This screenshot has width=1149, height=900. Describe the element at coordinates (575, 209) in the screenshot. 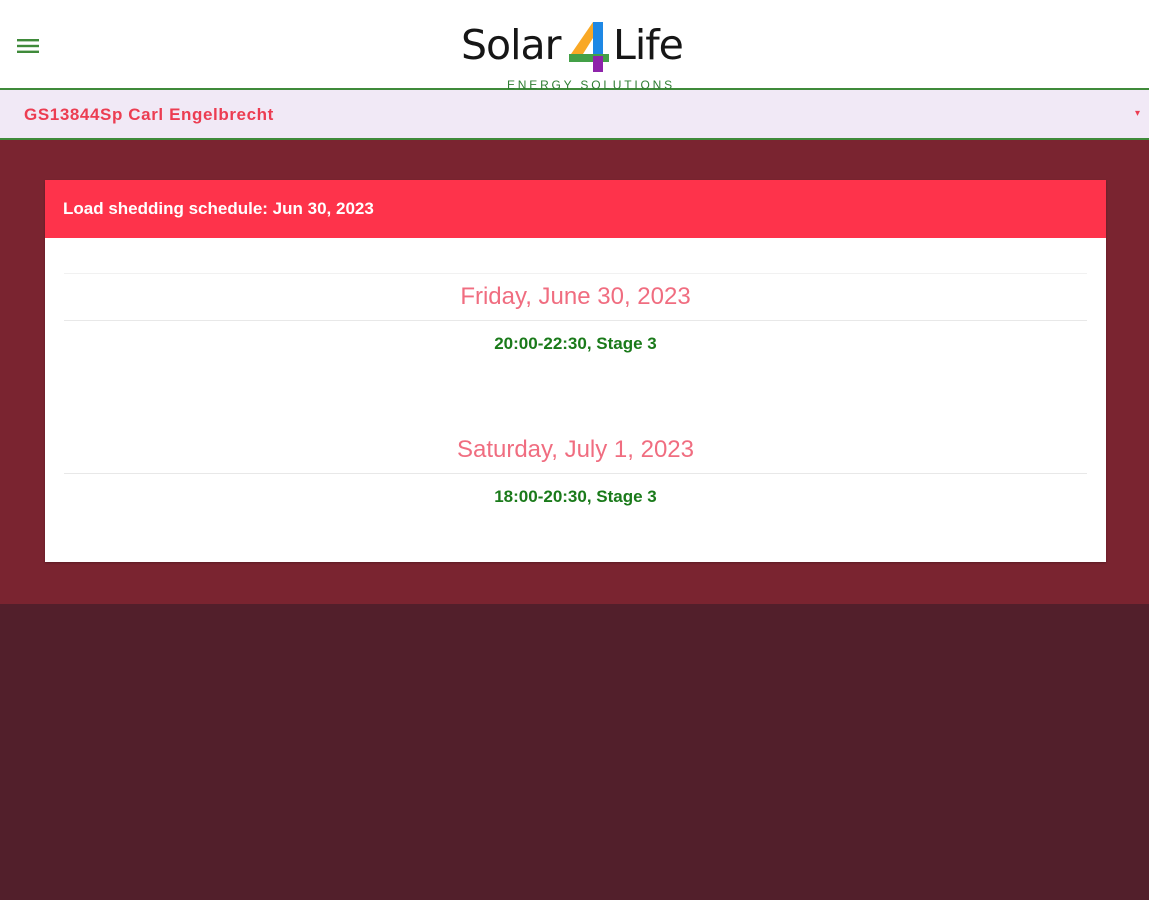

I see `schedule-card-title: Load shedding schedule: Jun 30, 2023` at that location.